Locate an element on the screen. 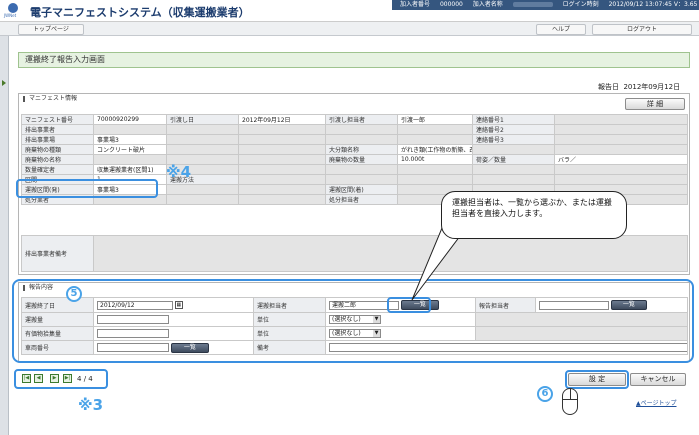 The image size is (699, 435). manifest-row: 数量確定者 収集運搬業者(区間1) is located at coordinates (354, 169).